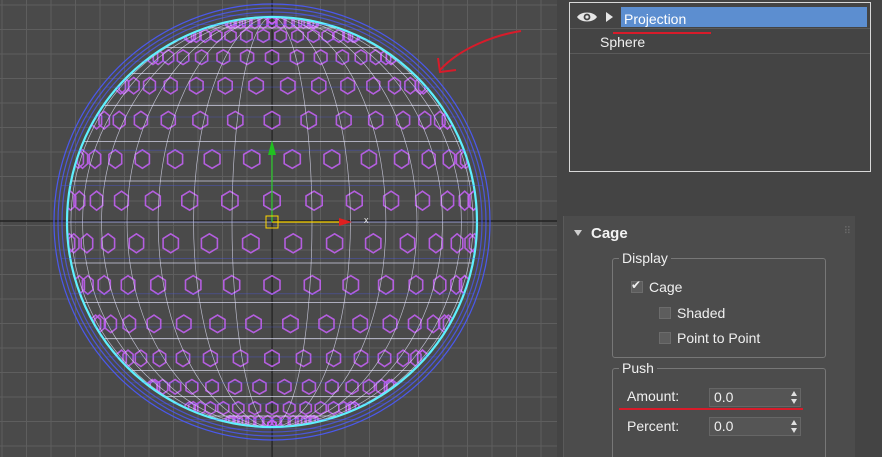 The width and height of the screenshot is (882, 457). Describe the element at coordinates (665, 313) in the screenshot. I see `shaded-checkbox` at that location.